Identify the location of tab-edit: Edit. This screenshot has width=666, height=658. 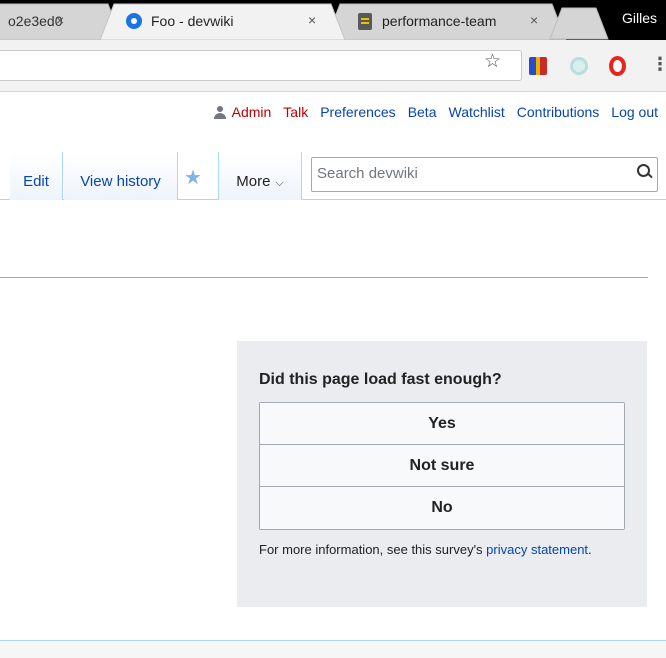
(36, 176).